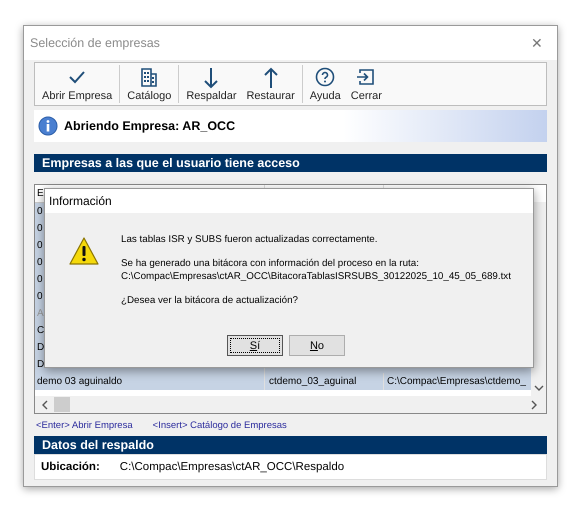 This screenshot has width=572, height=510. Describe the element at coordinates (40, 193) in the screenshot. I see `column-header: E` at that location.